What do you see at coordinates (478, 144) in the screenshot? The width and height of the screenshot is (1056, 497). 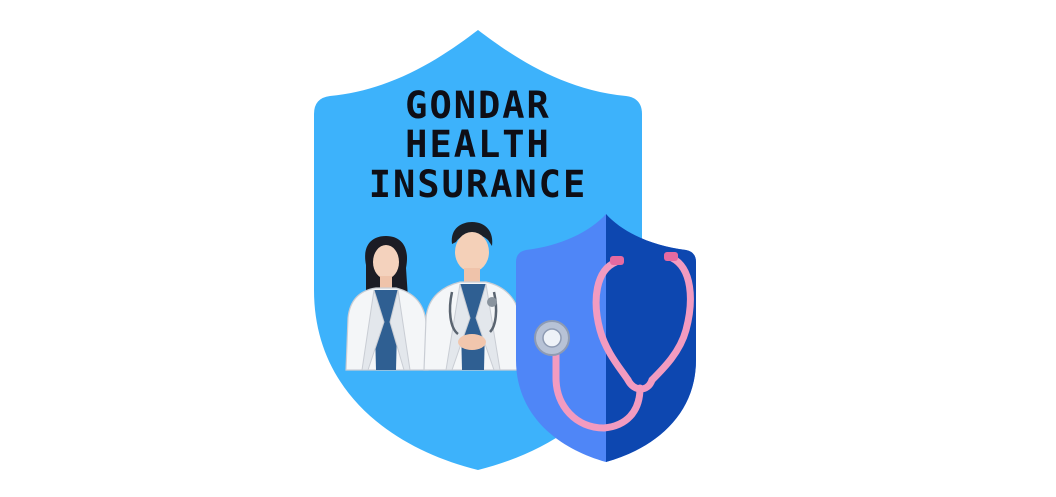 I see `title-line-2: HEALTH` at bounding box center [478, 144].